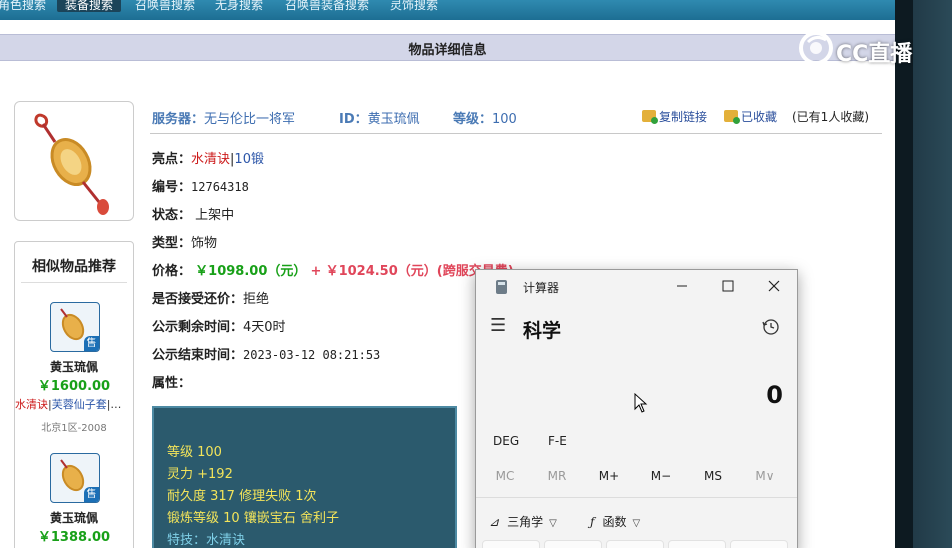 The height and width of the screenshot is (548, 952). I want to click on fe-button: F-E, so click(557, 441).